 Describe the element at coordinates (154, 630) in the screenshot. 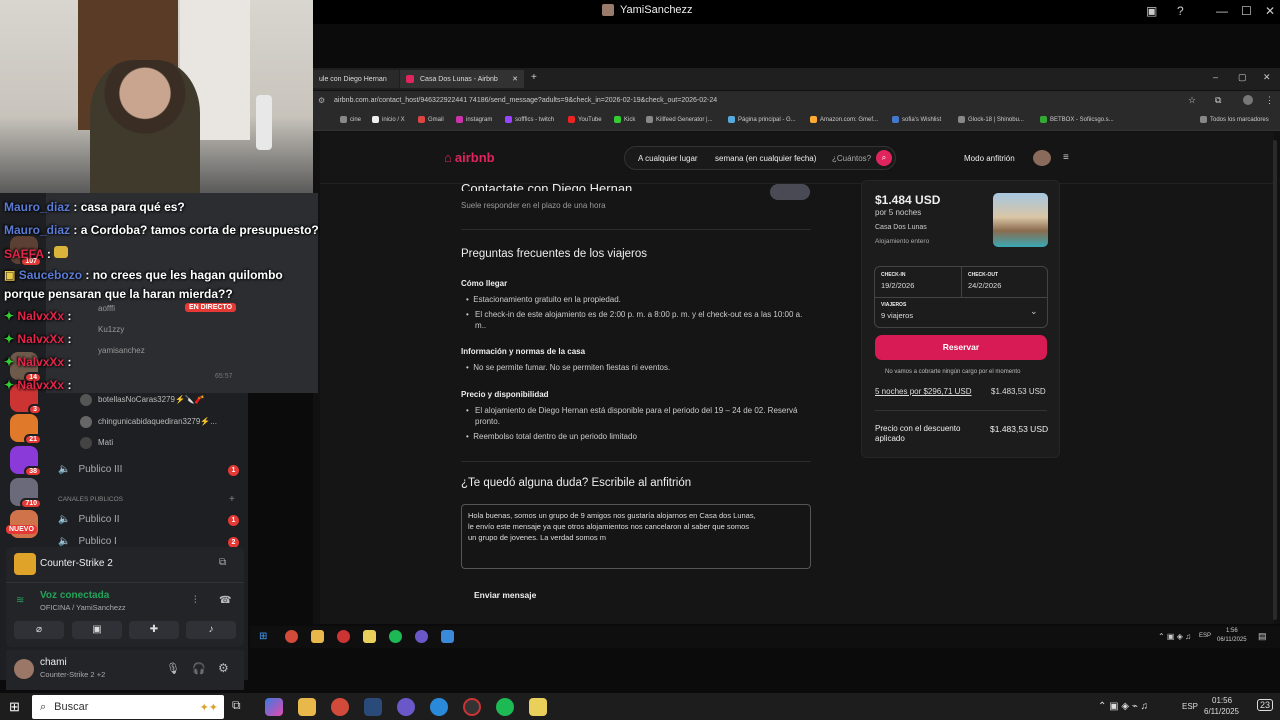

I see `activities-button: ✚` at that location.